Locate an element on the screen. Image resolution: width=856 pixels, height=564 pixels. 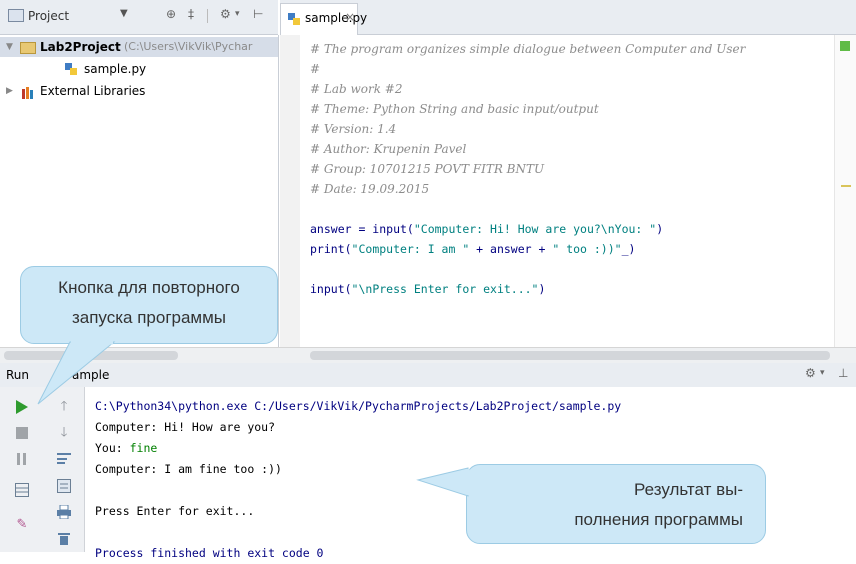
ext-libs-label: External Libraries is located at coordinates (93, 91).